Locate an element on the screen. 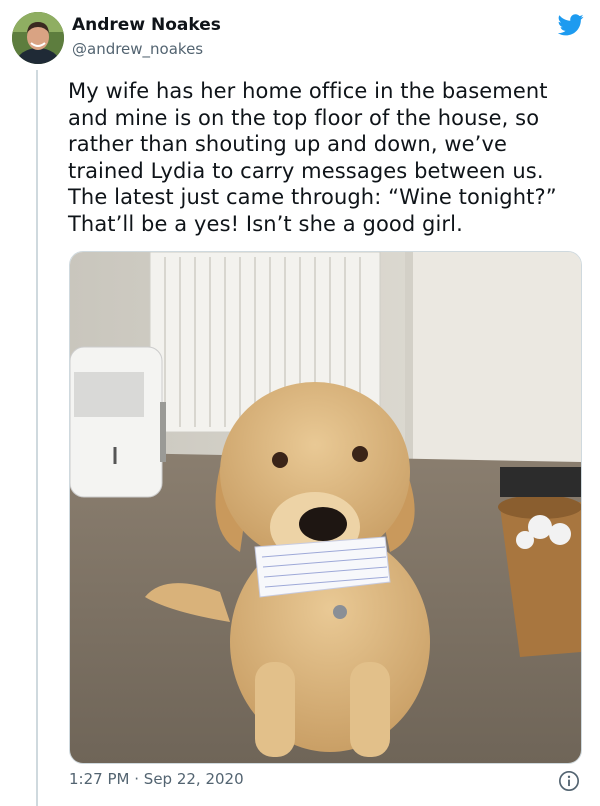  thread-line is located at coordinates (37, 438).